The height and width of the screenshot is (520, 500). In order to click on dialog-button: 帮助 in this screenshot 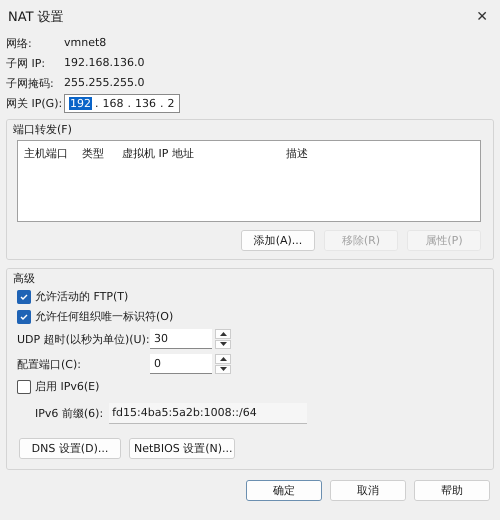, I will do `click(452, 490)`.